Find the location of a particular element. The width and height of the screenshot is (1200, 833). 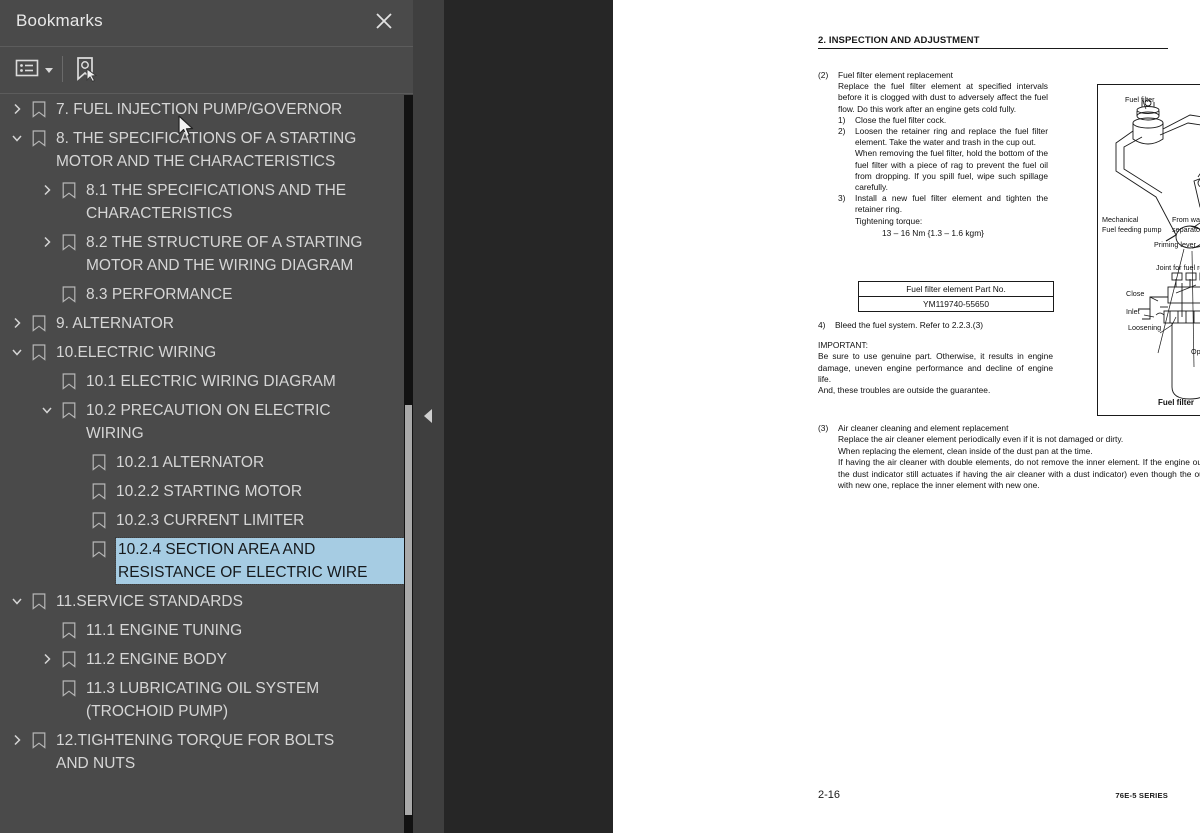

bookmark-item: 10.ELECTRIC WIRING is located at coordinates (202, 352).